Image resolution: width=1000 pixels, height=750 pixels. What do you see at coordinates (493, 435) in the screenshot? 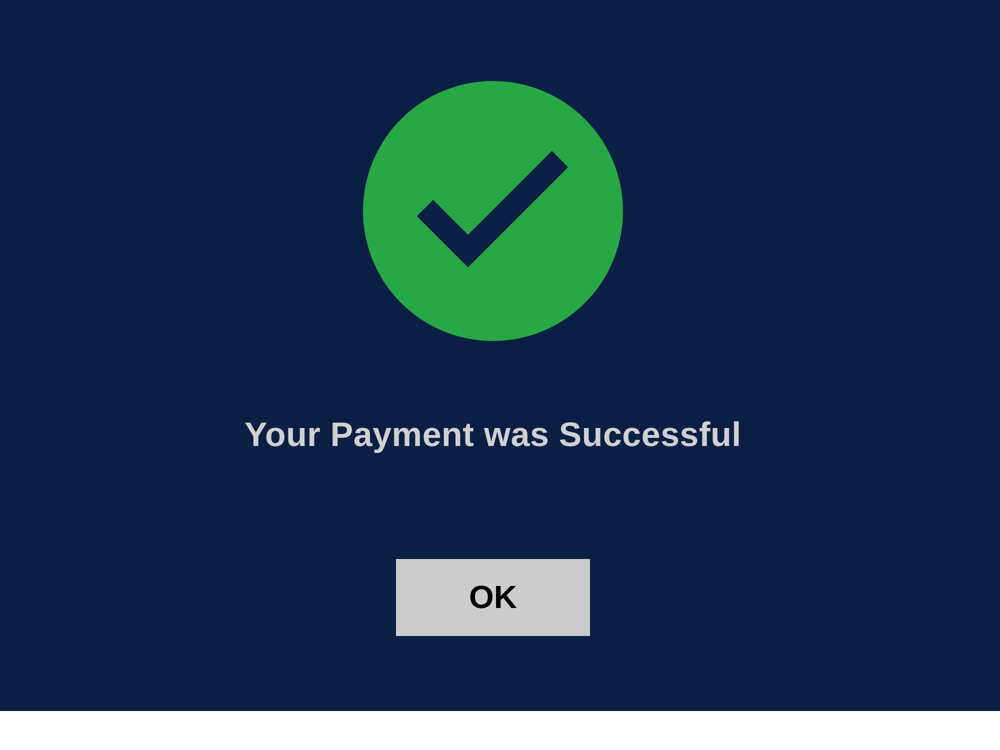
I see `success-message: Your Payment was Successful` at bounding box center [493, 435].